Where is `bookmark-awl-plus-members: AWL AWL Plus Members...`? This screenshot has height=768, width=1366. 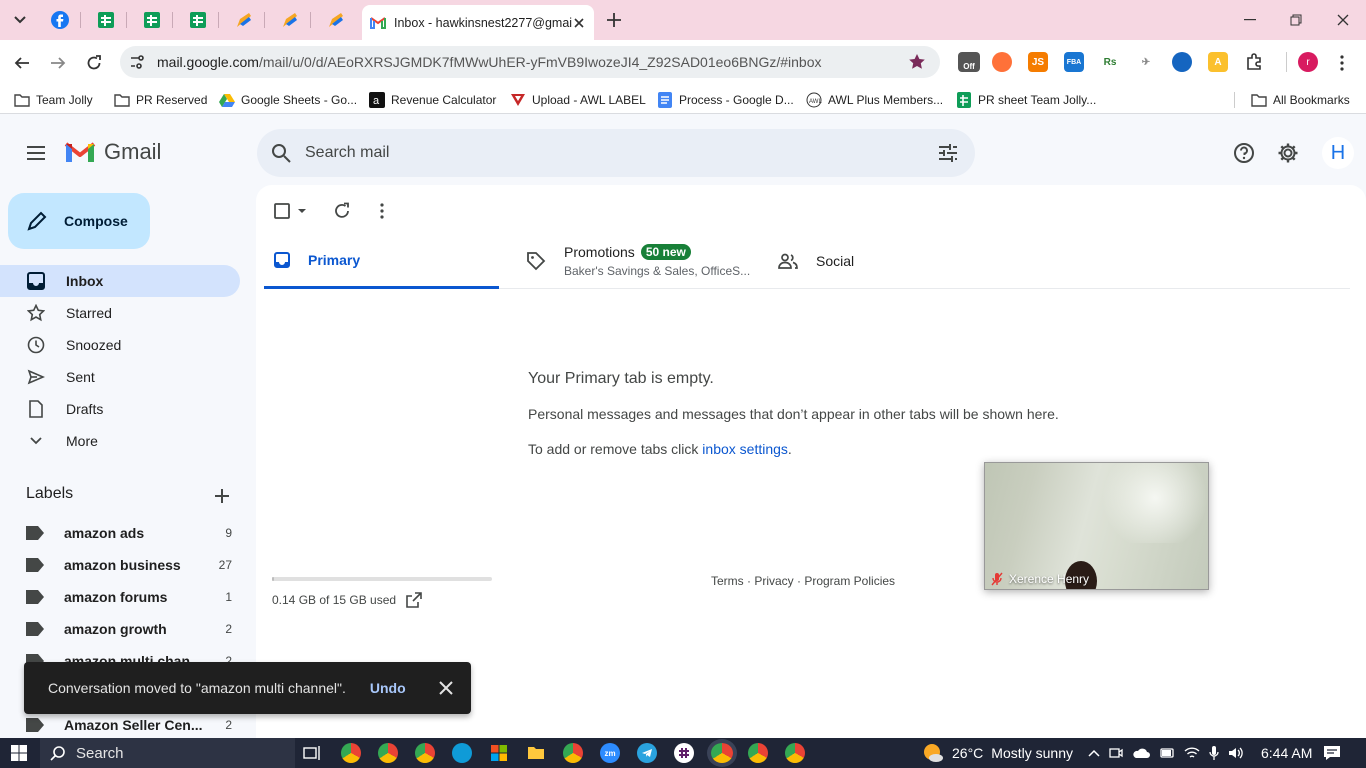 bookmark-awl-plus-members: AWL AWL Plus Members... is located at coordinates (874, 100).